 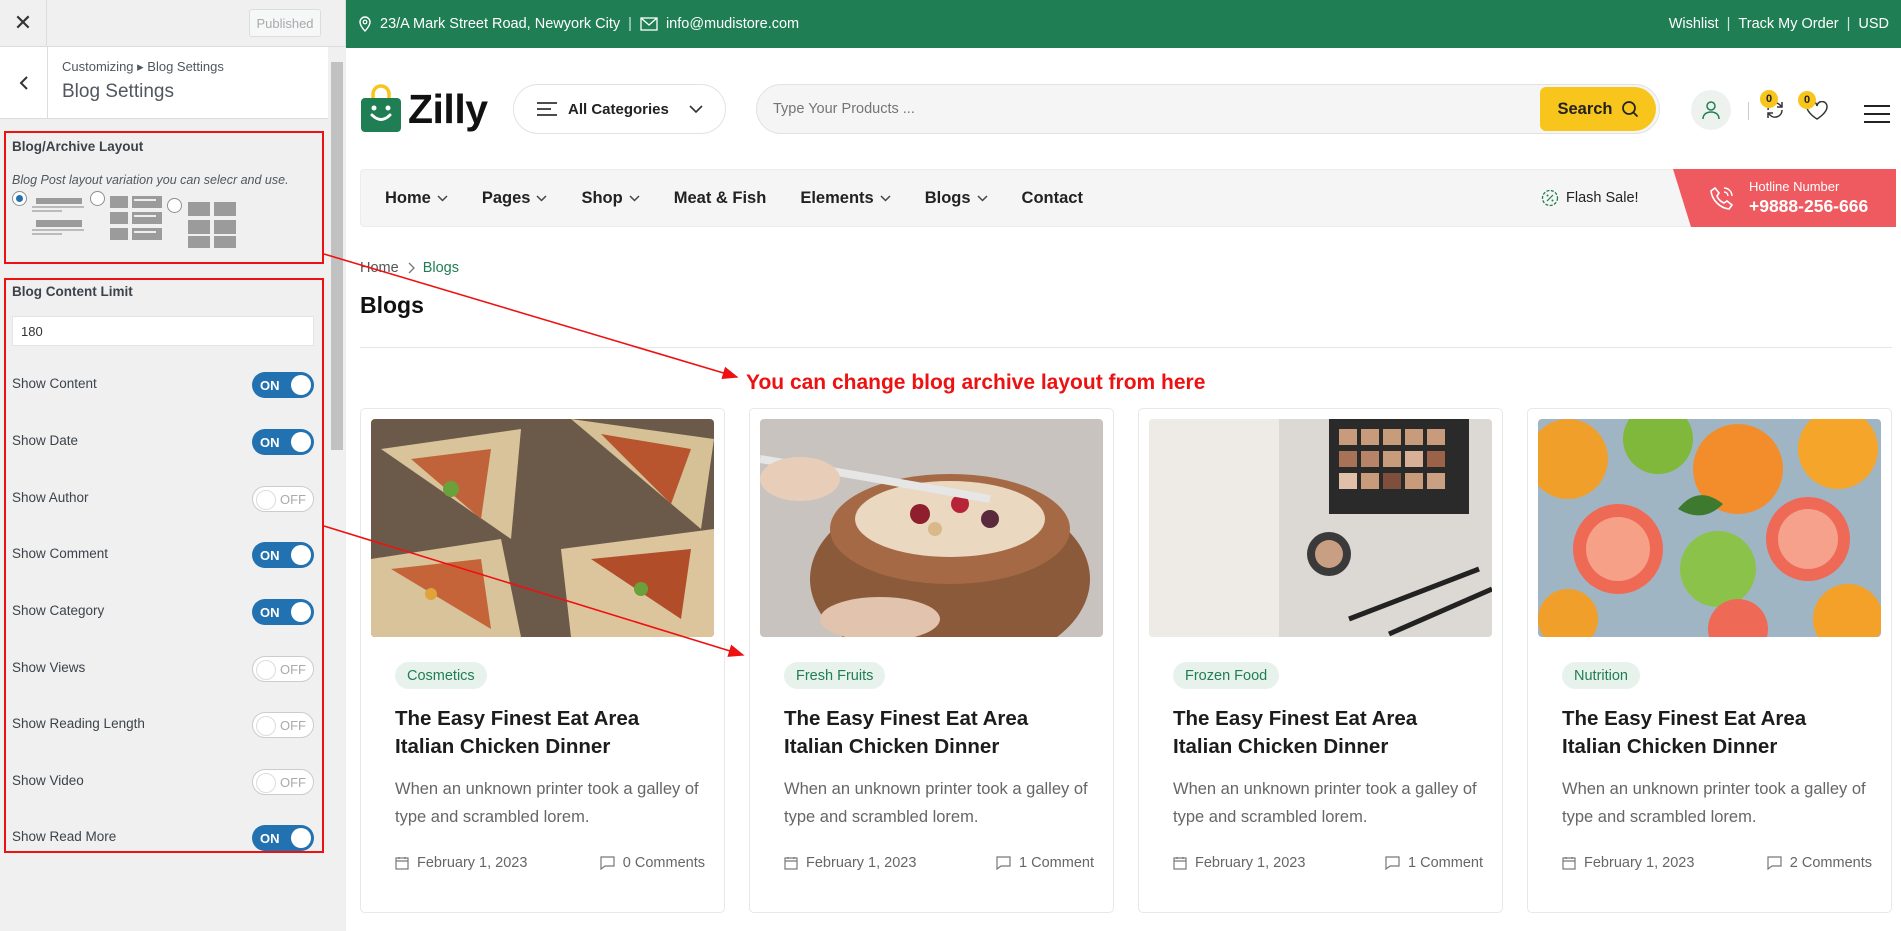 I want to click on divider, so click(x=1126, y=347).